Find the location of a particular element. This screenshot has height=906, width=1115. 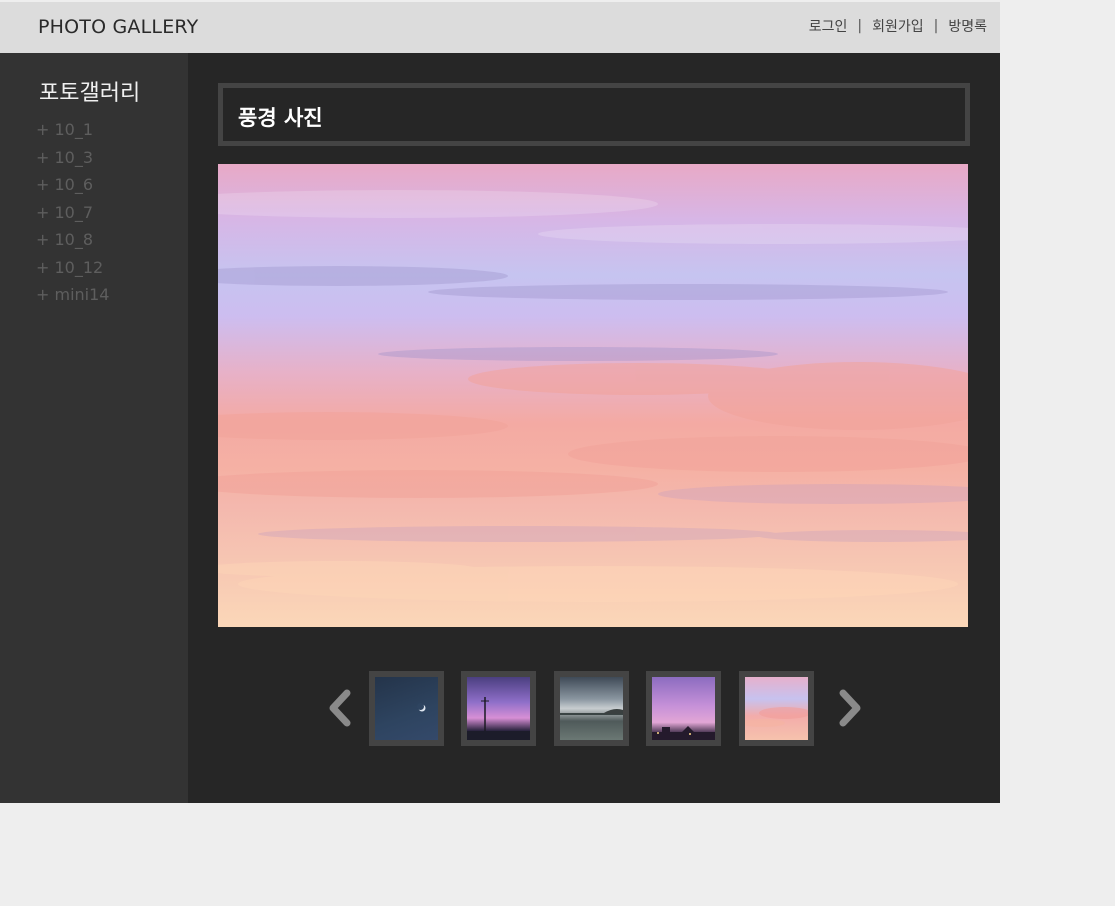

signup-link: 회원가입 is located at coordinates (898, 26).